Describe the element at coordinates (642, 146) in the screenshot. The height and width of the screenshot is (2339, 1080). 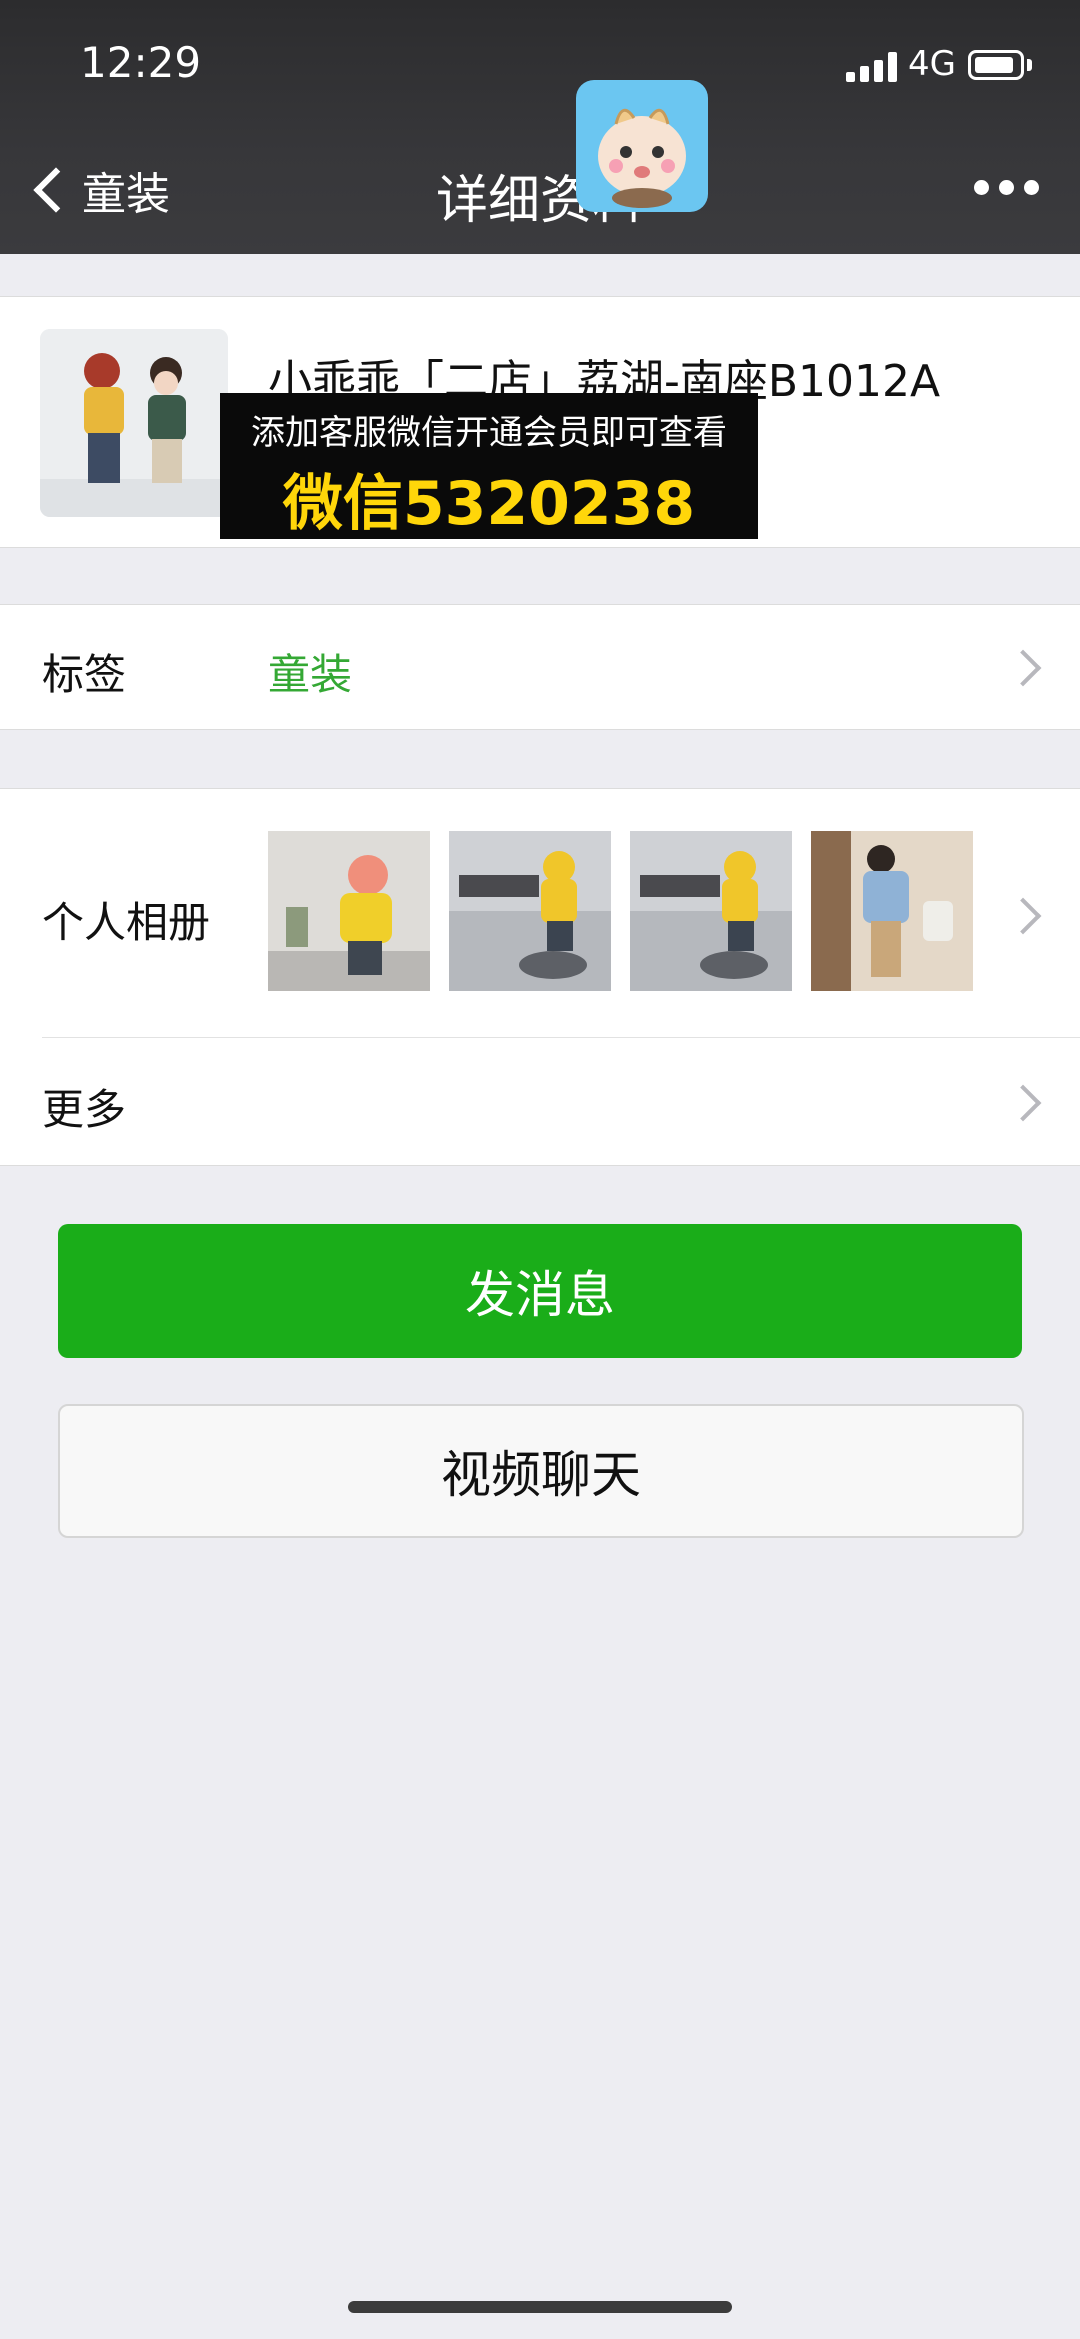
I see `mascot-logo` at that location.